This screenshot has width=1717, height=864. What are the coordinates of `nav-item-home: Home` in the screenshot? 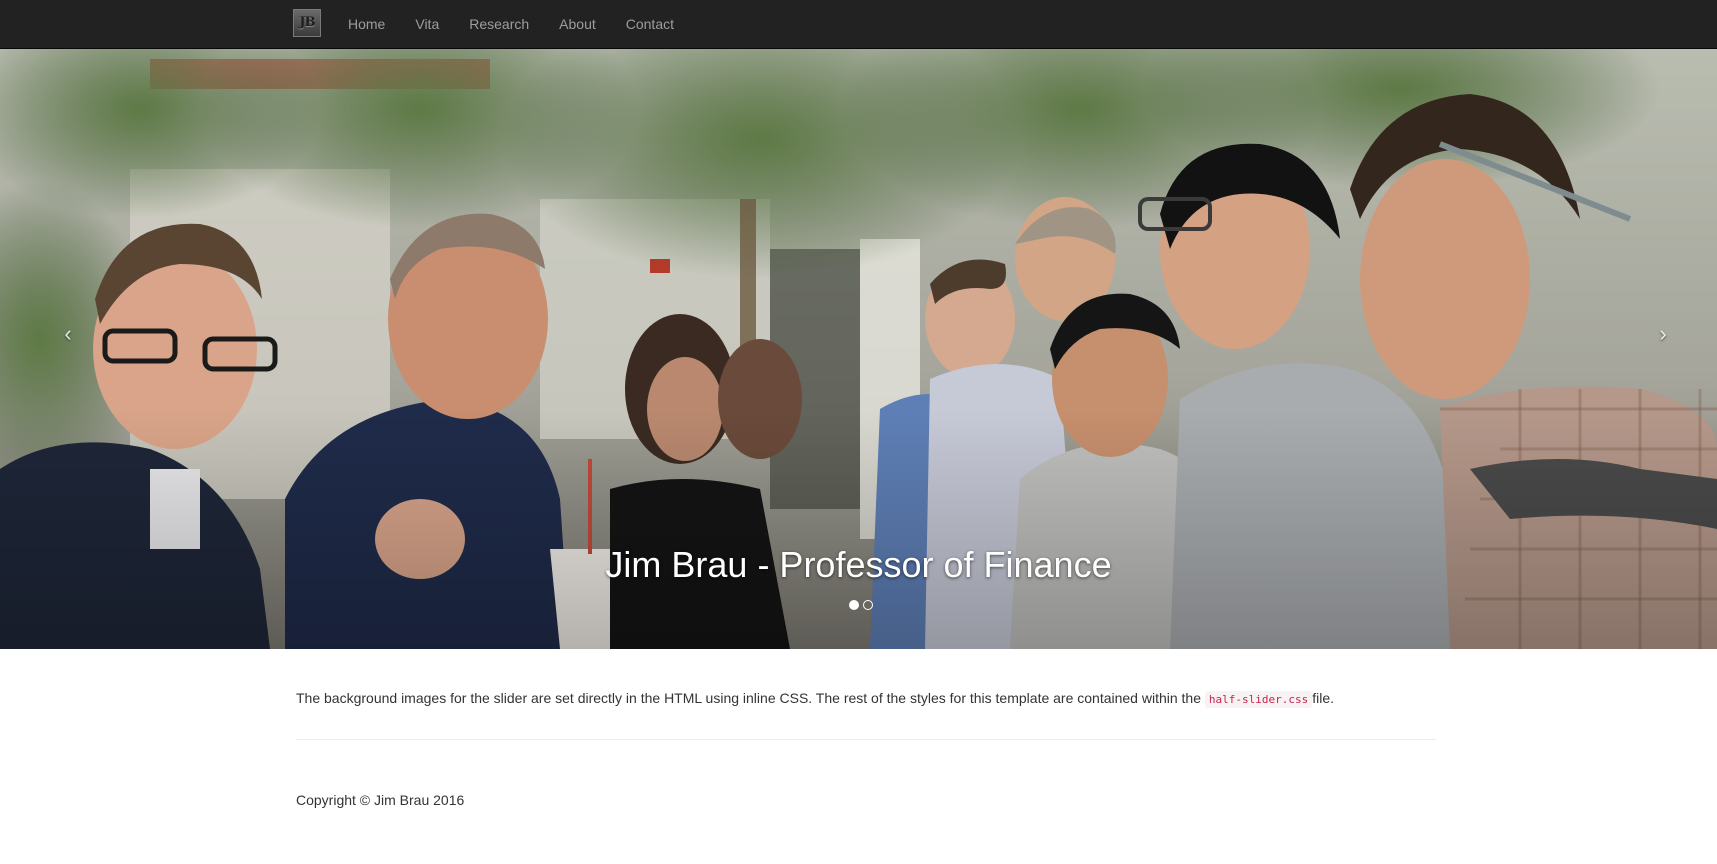 It's located at (366, 24).